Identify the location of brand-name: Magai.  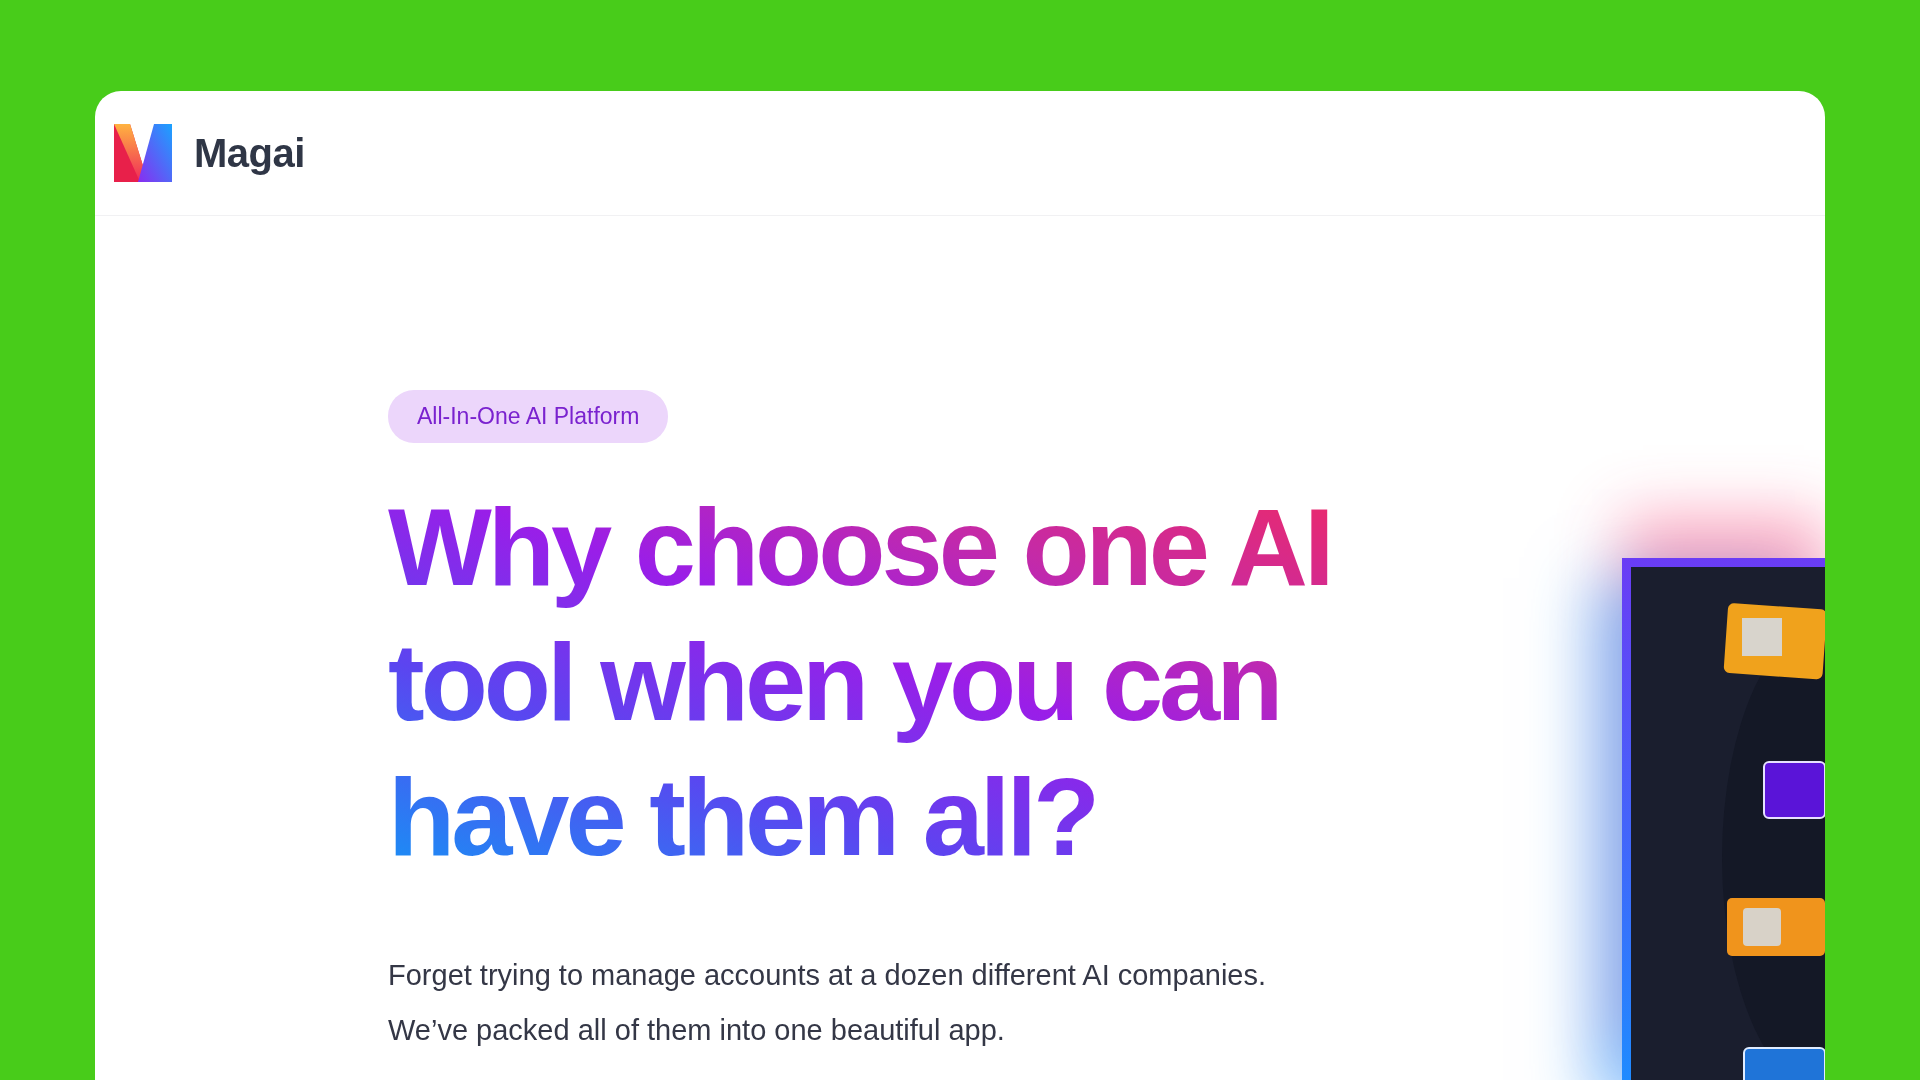
(249, 153).